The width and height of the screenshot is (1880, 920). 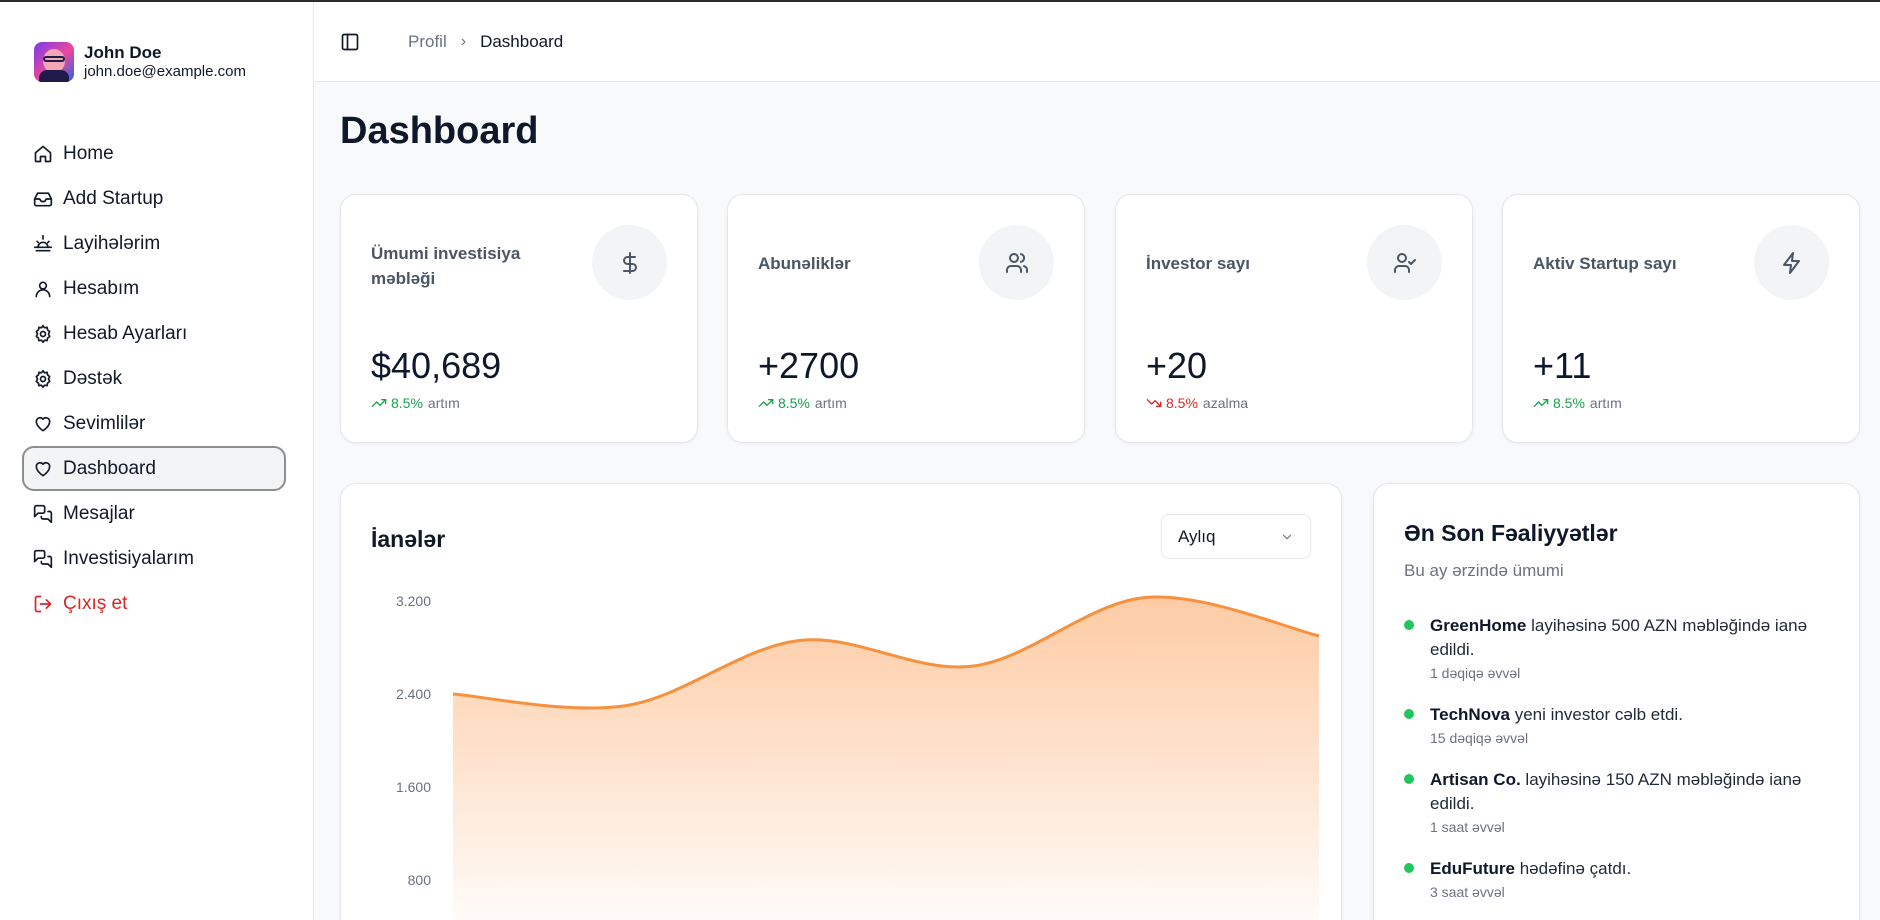 What do you see at coordinates (1287, 536) in the screenshot?
I see `chevron-down-icon` at bounding box center [1287, 536].